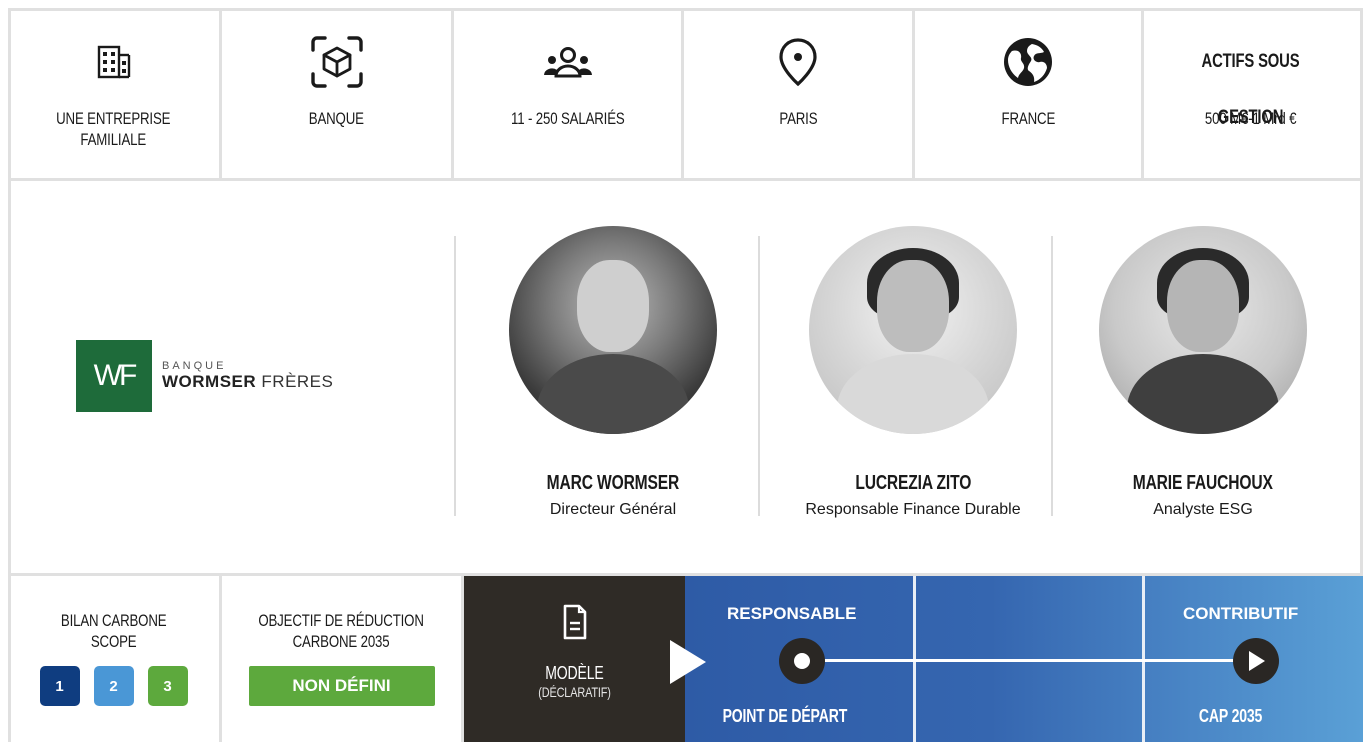 This screenshot has width=1367, height=742. Describe the element at coordinates (1203, 509) in the screenshot. I see `person-role: Analyste ESG` at that location.